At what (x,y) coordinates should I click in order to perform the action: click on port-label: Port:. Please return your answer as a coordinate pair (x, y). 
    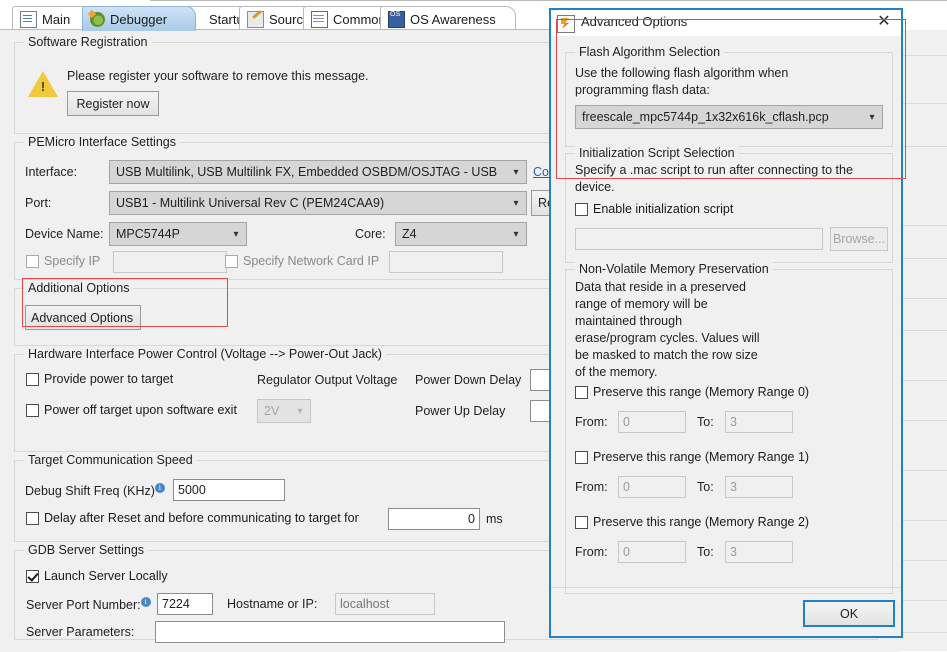
    Looking at the image, I should click on (38, 203).